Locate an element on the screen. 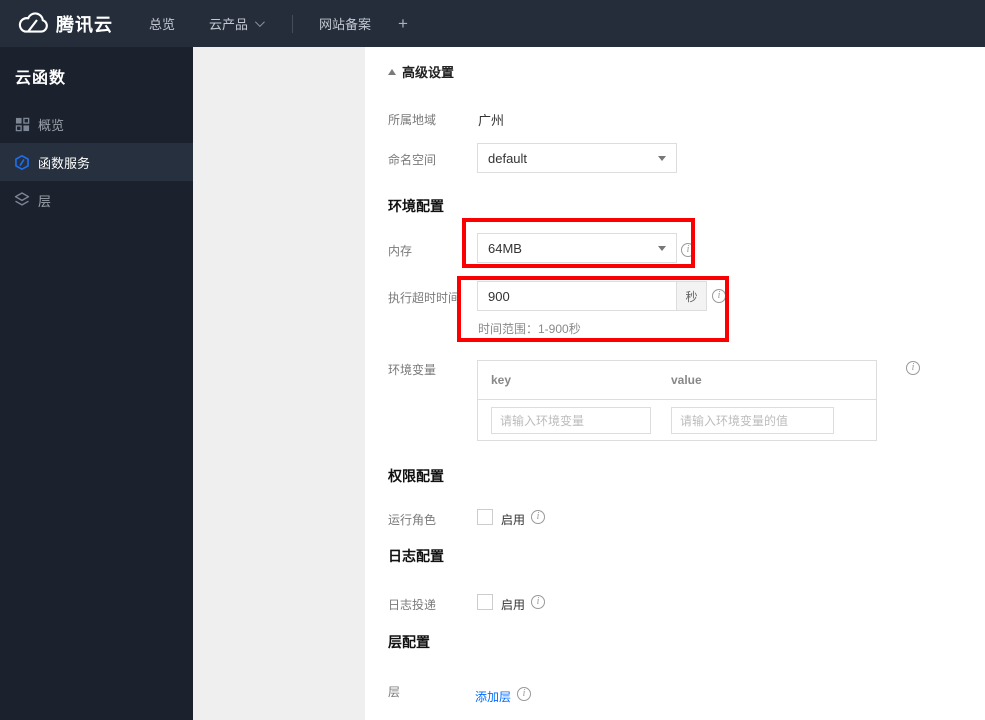 The height and width of the screenshot is (720, 985). sidebar-item-label: 概览 is located at coordinates (51, 125).